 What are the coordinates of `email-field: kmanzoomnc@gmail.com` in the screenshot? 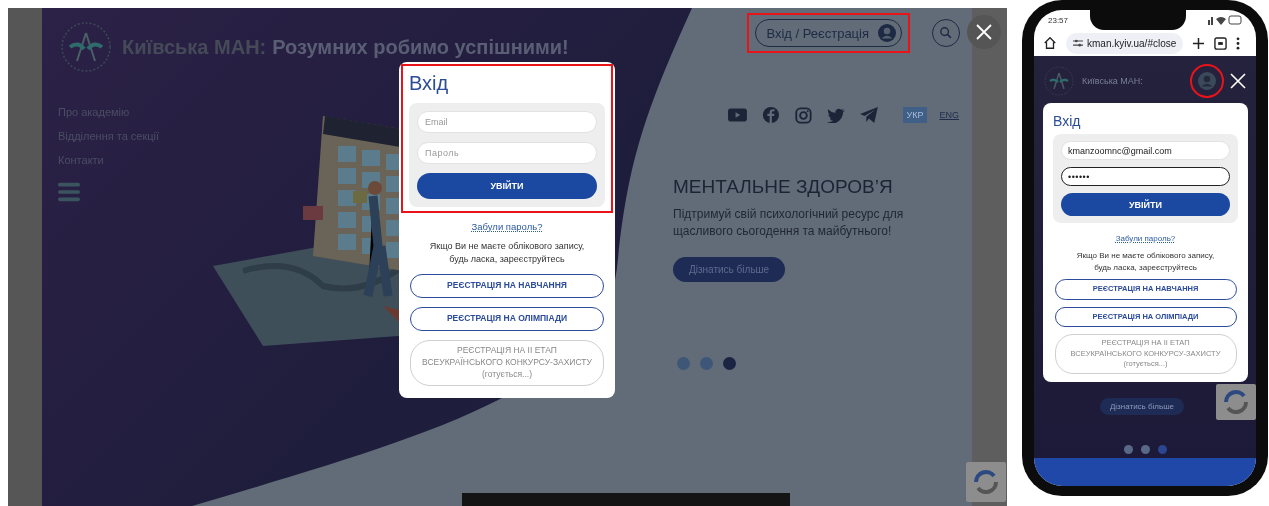 It's located at (1145, 150).